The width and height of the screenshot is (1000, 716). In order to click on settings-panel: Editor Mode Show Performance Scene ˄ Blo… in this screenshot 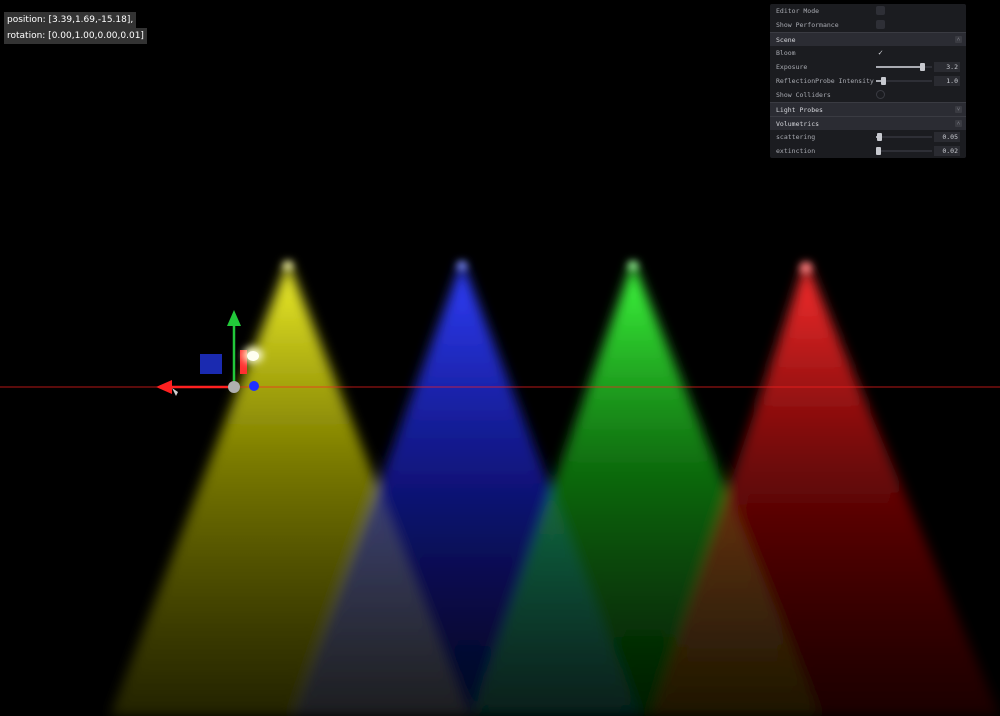, I will do `click(868, 81)`.